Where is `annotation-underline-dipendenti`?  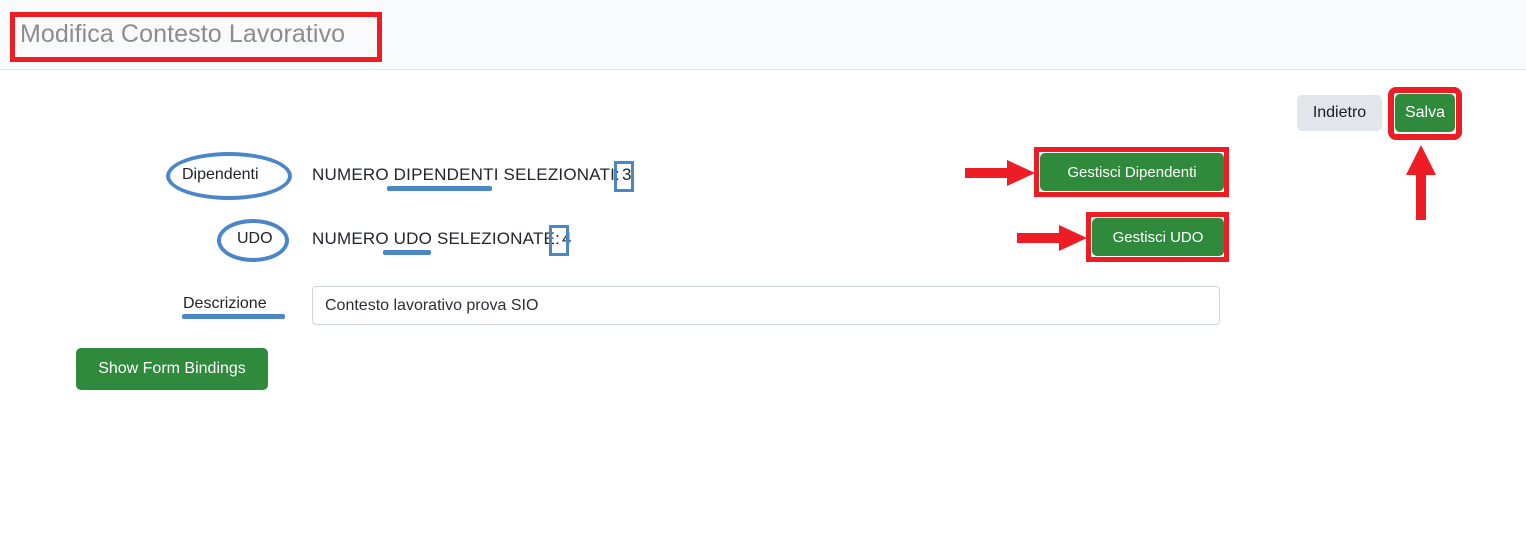 annotation-underline-dipendenti is located at coordinates (439, 188).